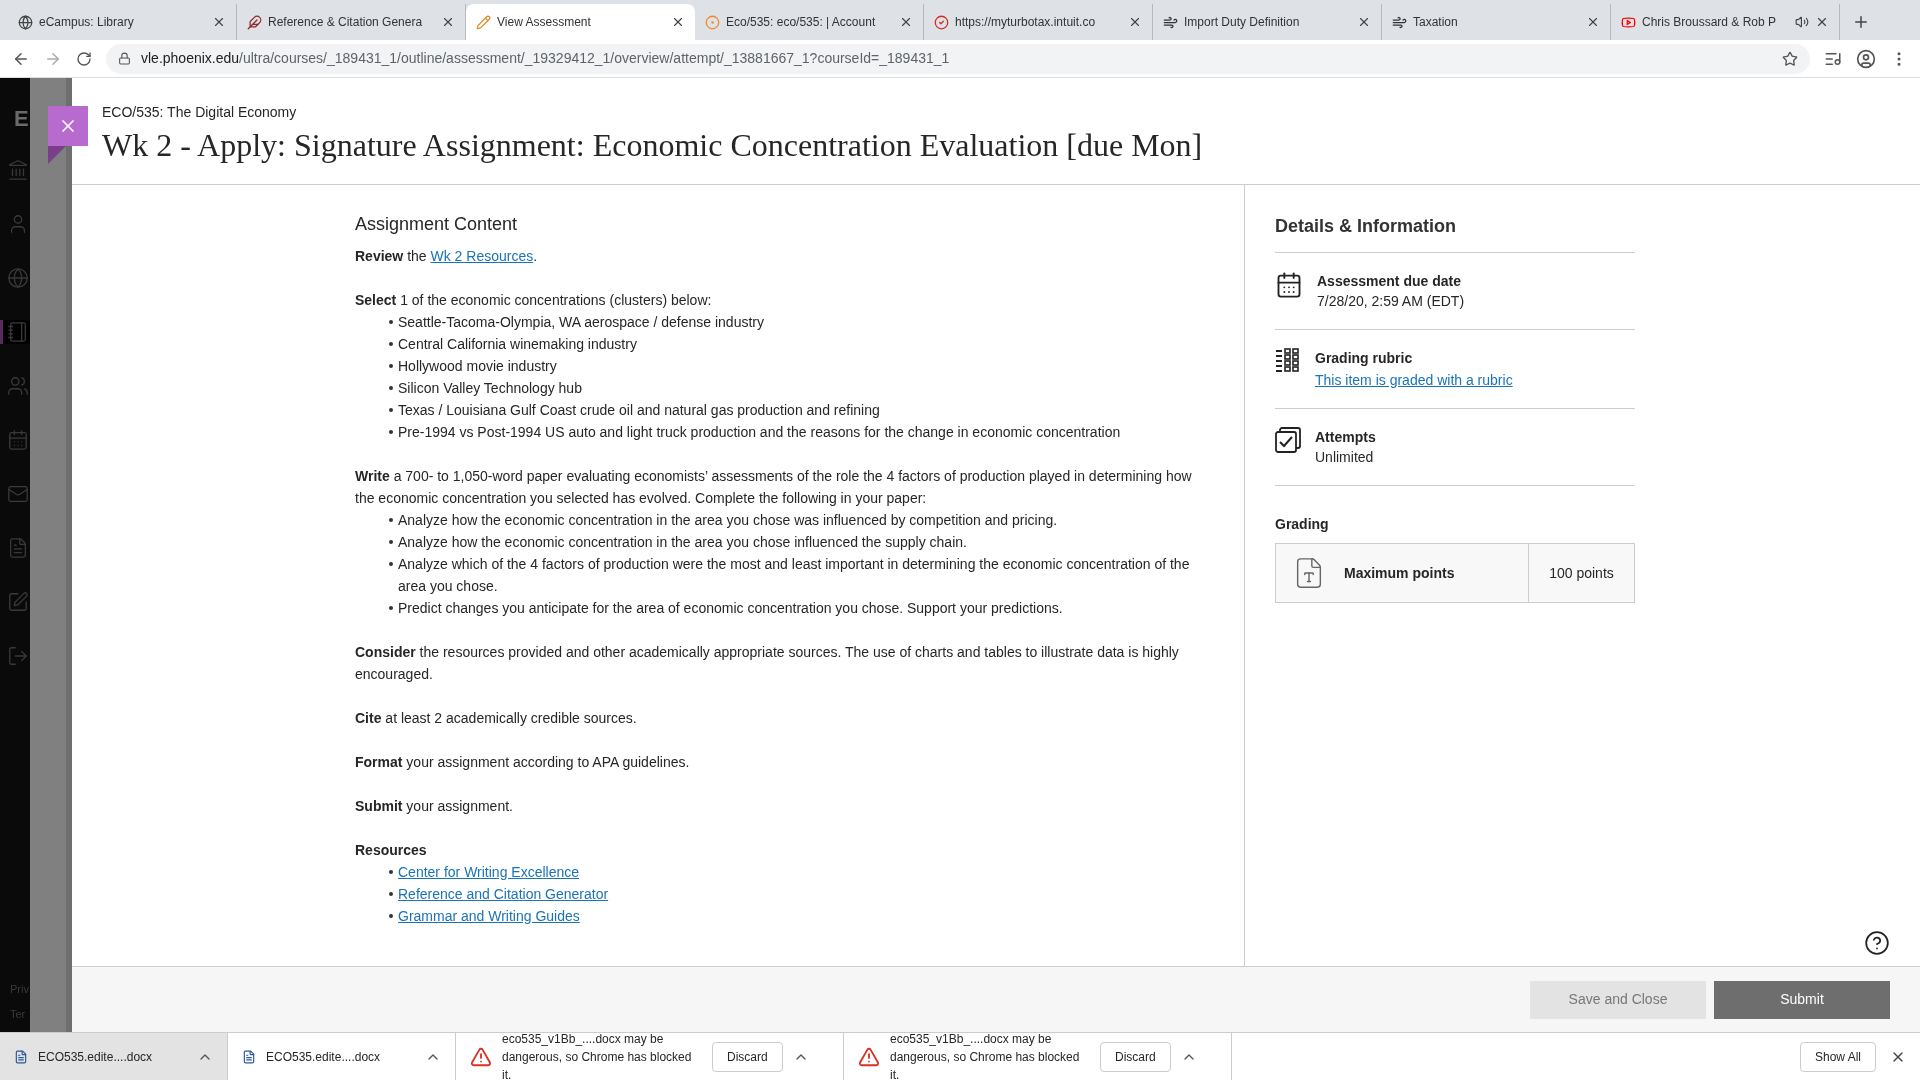 This screenshot has width=1920, height=1080. Describe the element at coordinates (1414, 380) in the screenshot. I see `rubric-link: This item is graded with a rubric` at that location.